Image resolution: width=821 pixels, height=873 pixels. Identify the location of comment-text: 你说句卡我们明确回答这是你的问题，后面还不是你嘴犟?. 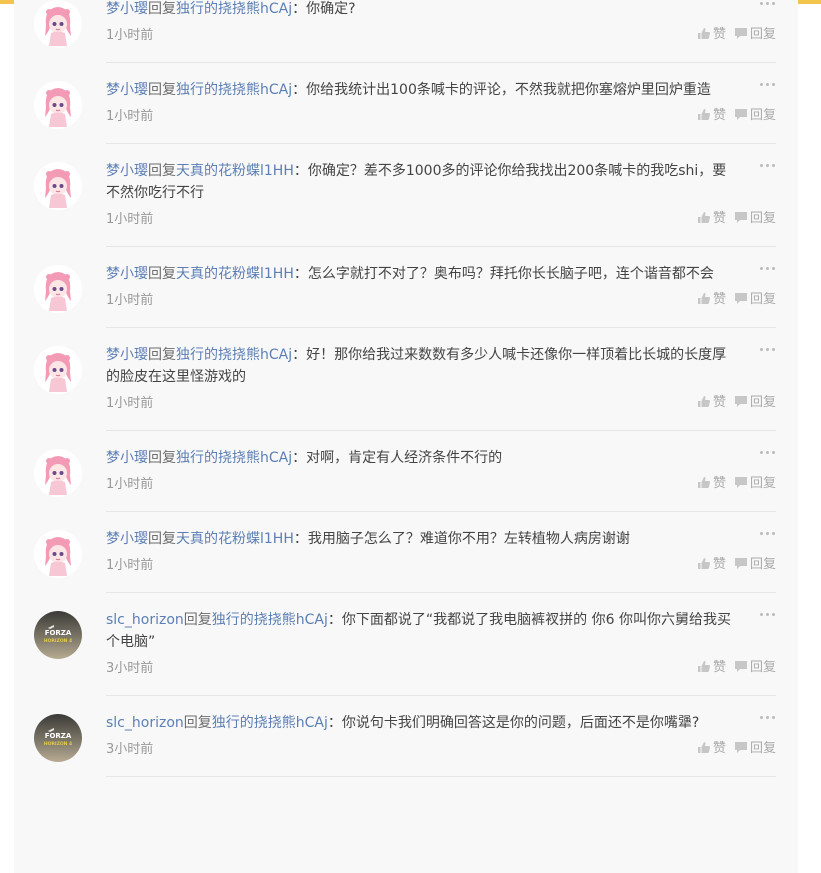
(520, 723).